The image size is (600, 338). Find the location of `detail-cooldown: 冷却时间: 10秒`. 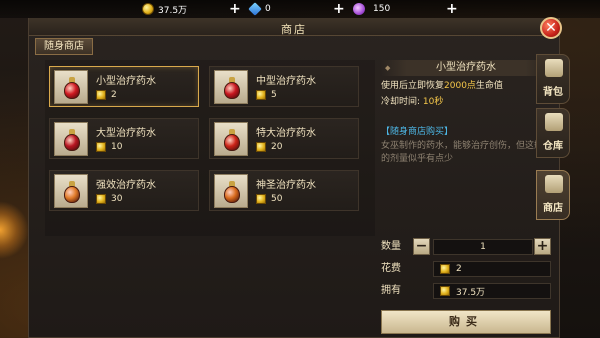

detail-cooldown: 冷却时间: 10秒 is located at coordinates (466, 102).